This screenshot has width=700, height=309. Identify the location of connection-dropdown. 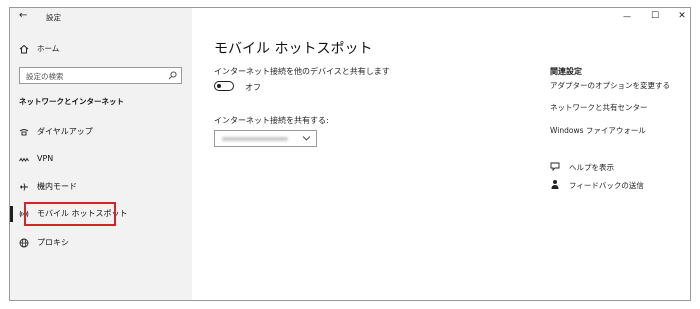
(265, 138).